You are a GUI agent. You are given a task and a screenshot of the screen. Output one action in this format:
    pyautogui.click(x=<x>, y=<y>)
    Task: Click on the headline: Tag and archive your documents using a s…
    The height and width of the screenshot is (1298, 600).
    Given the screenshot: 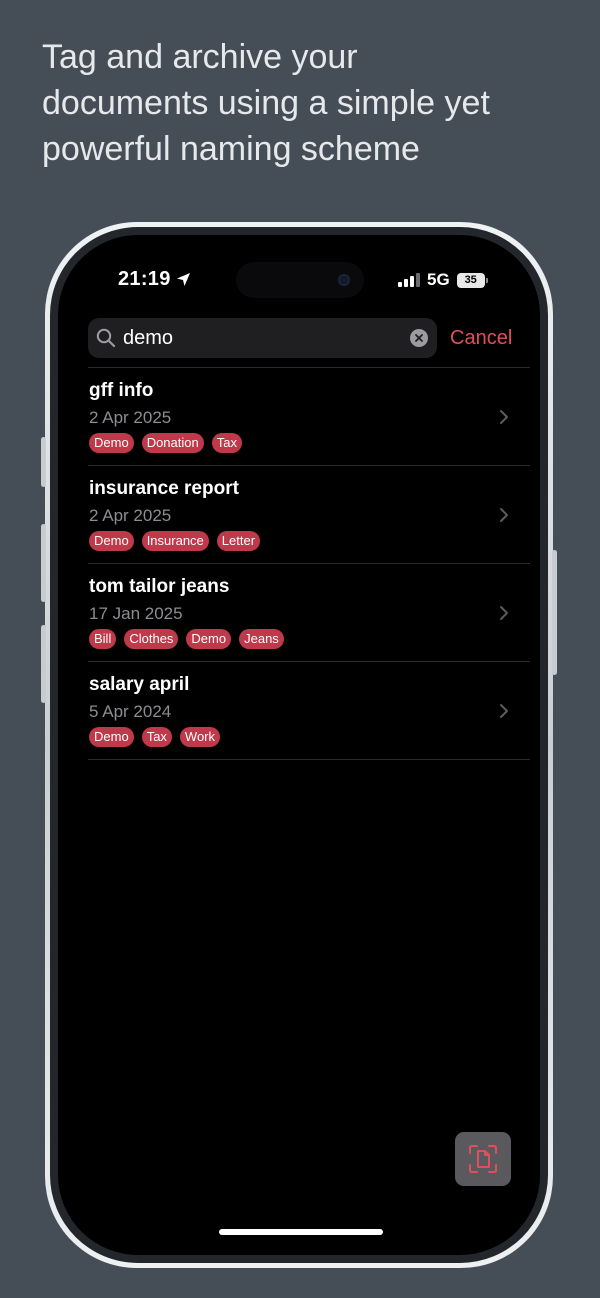 What is the action you would take?
    pyautogui.click(x=307, y=103)
    